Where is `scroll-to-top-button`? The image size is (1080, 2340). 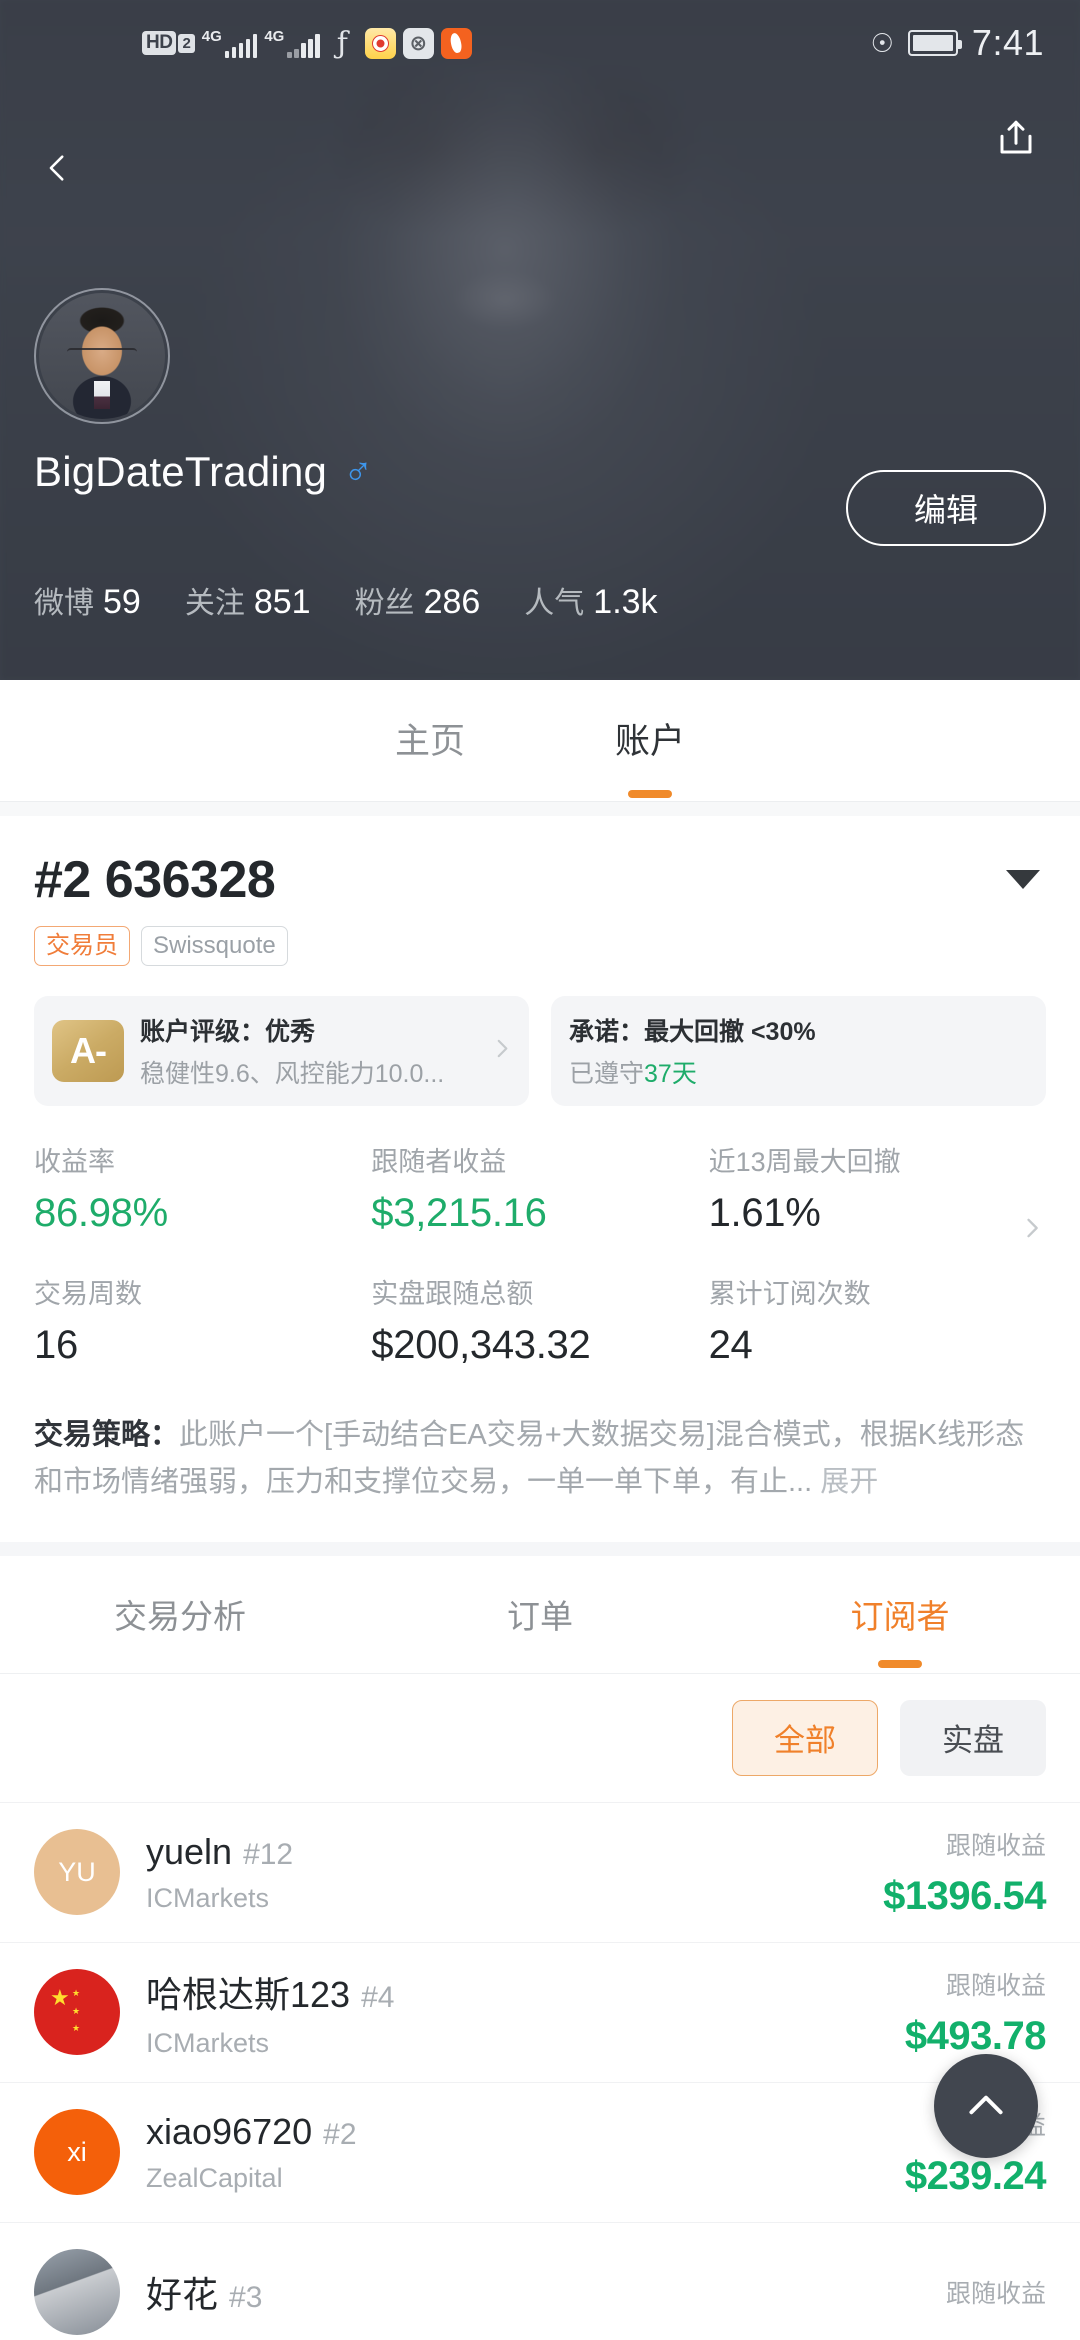 scroll-to-top-button is located at coordinates (986, 2106).